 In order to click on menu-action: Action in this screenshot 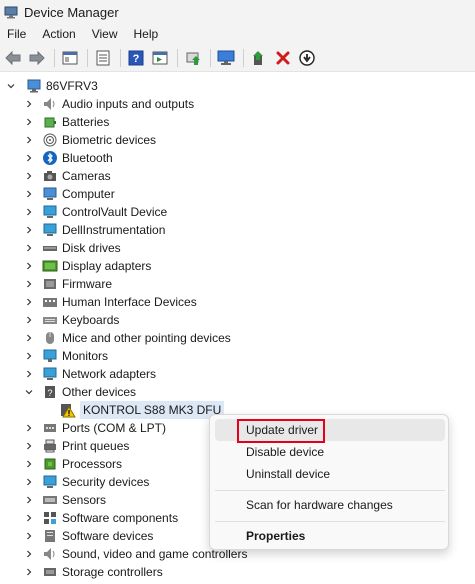, I will do `click(58, 34)`.